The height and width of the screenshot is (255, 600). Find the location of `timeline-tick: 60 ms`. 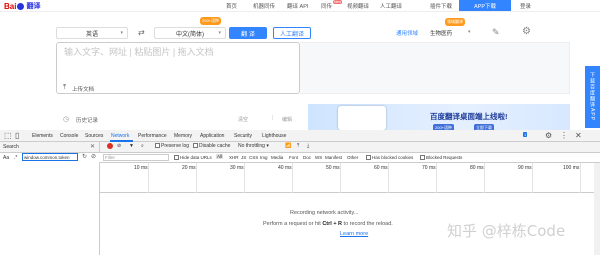

timeline-tick: 60 ms is located at coordinates (381, 168).